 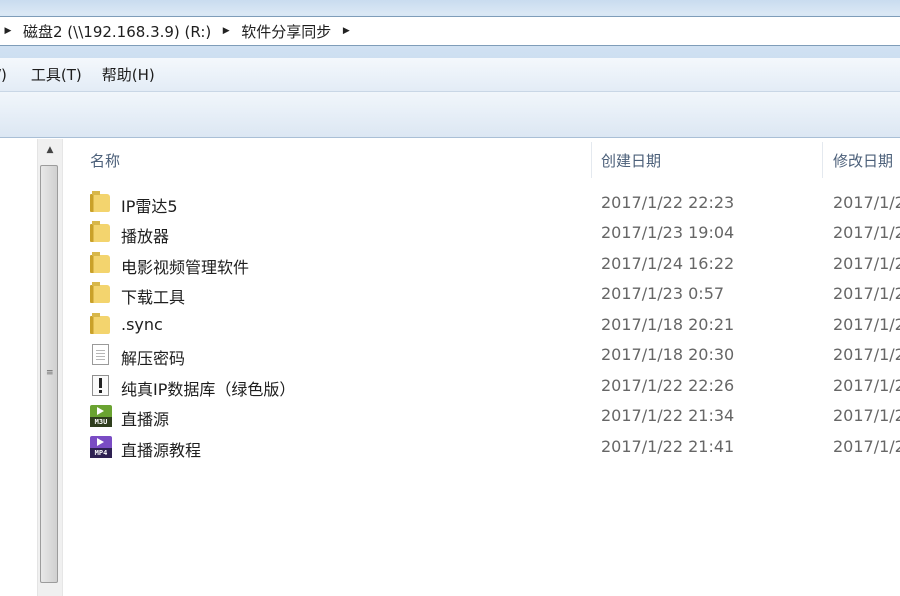 I want to click on file-row: 纯真IP数据库（绿色版） 2017/1/22 22:26 2017/1/2, so click(x=490, y=386).